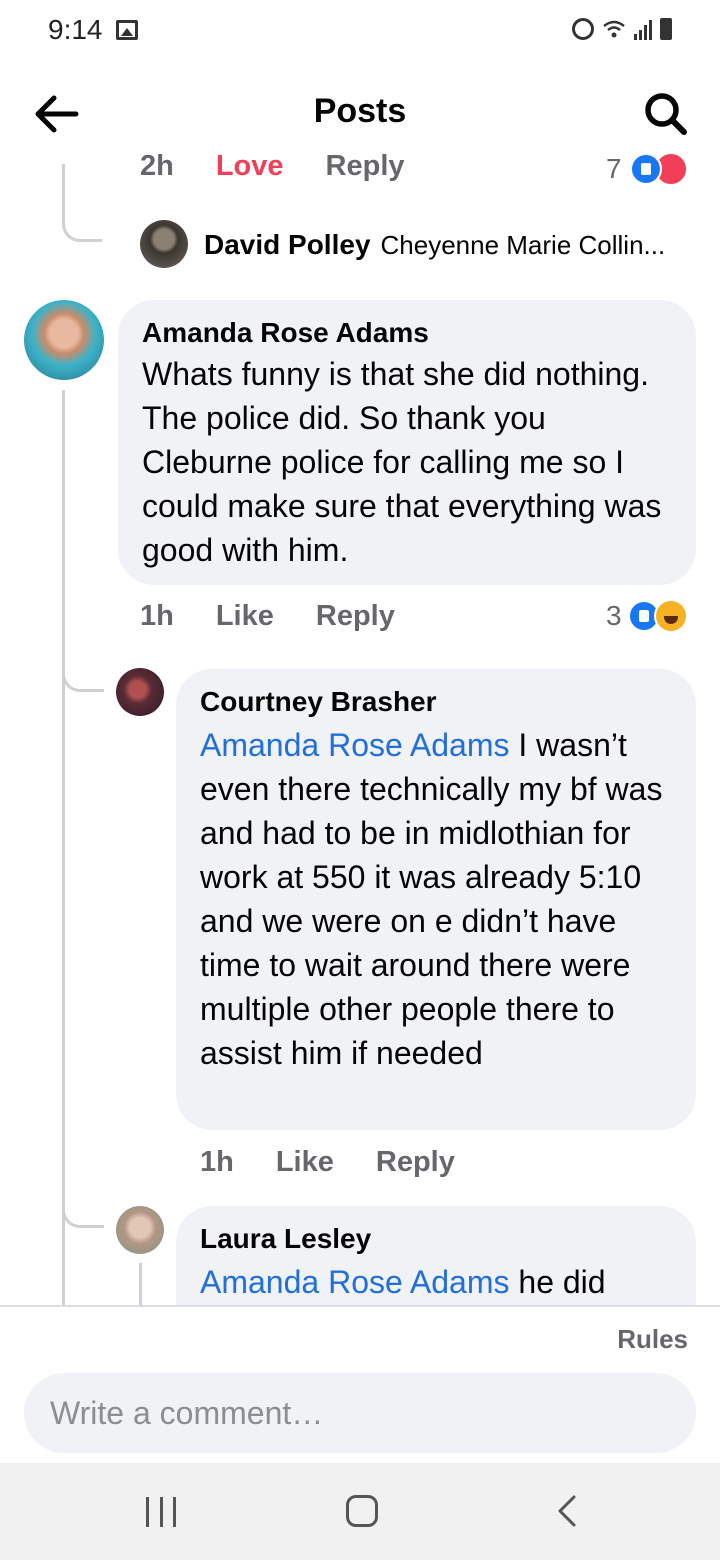 The height and width of the screenshot is (1560, 720). I want to click on comment-author: Amanda Rose Adams, so click(407, 333).